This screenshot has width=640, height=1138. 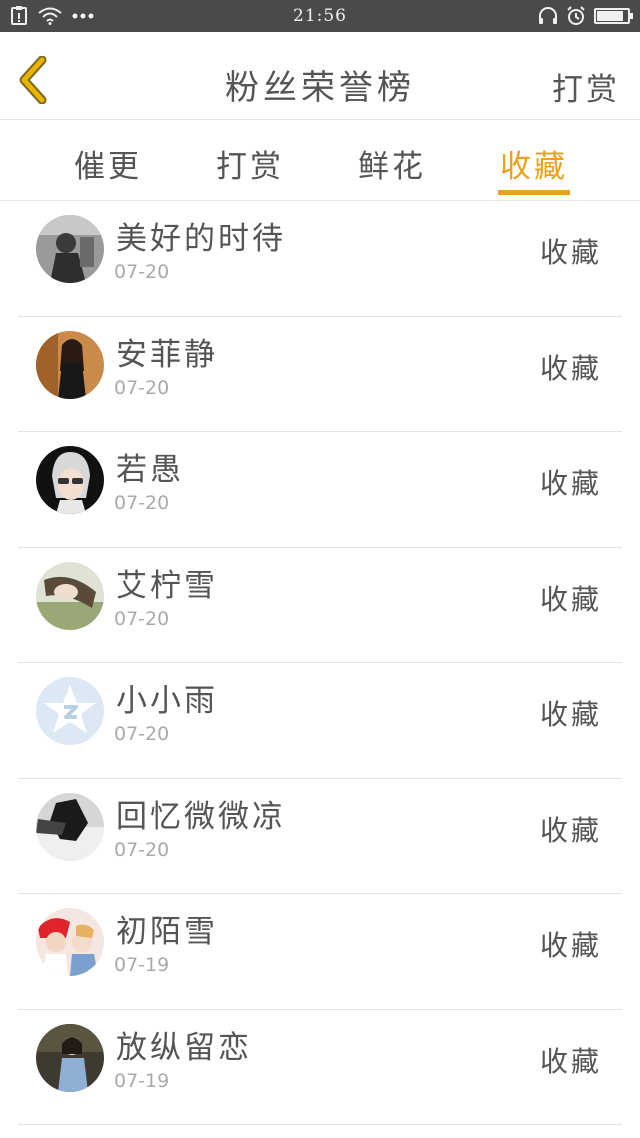 I want to click on list-item: 回忆微微凉 07-20 收藏, so click(x=320, y=837).